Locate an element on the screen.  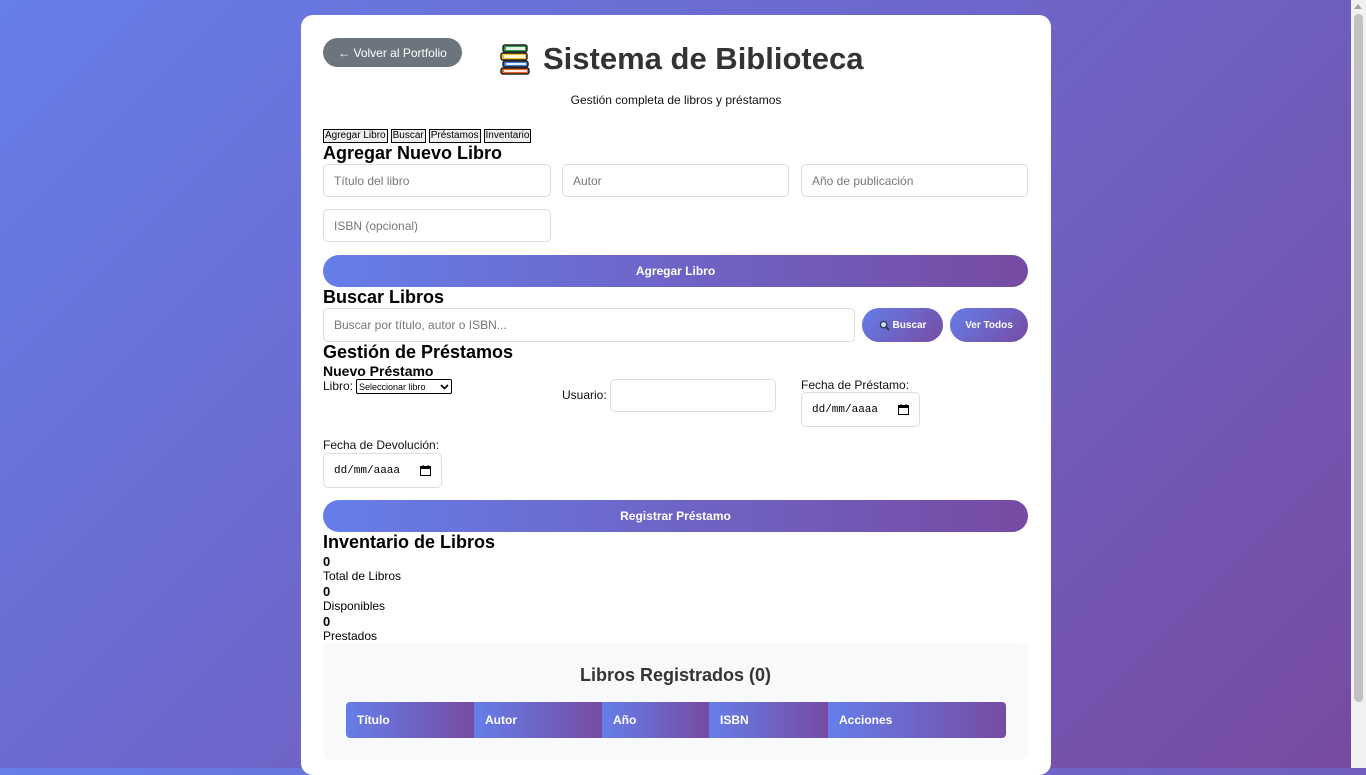
loan-book-select-value: Seleccionar libro is located at coordinates (392, 386).